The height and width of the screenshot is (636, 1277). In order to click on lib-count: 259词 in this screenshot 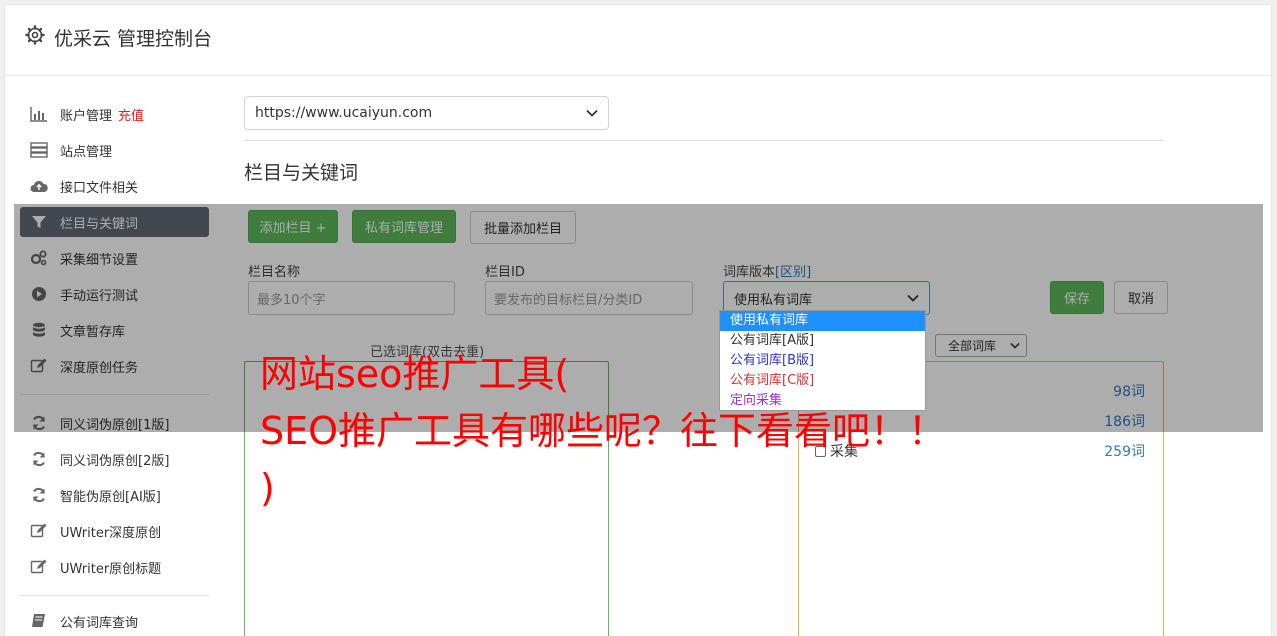, I will do `click(1124, 452)`.